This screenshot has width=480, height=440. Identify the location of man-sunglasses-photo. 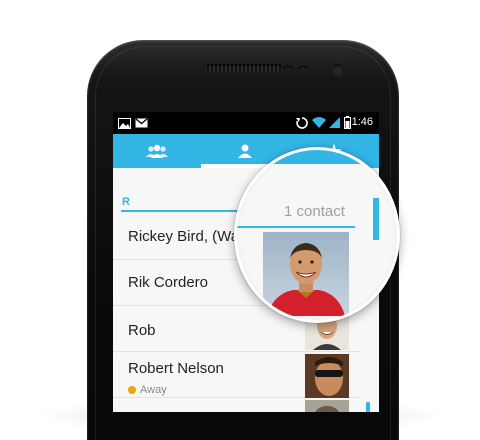
(327, 376).